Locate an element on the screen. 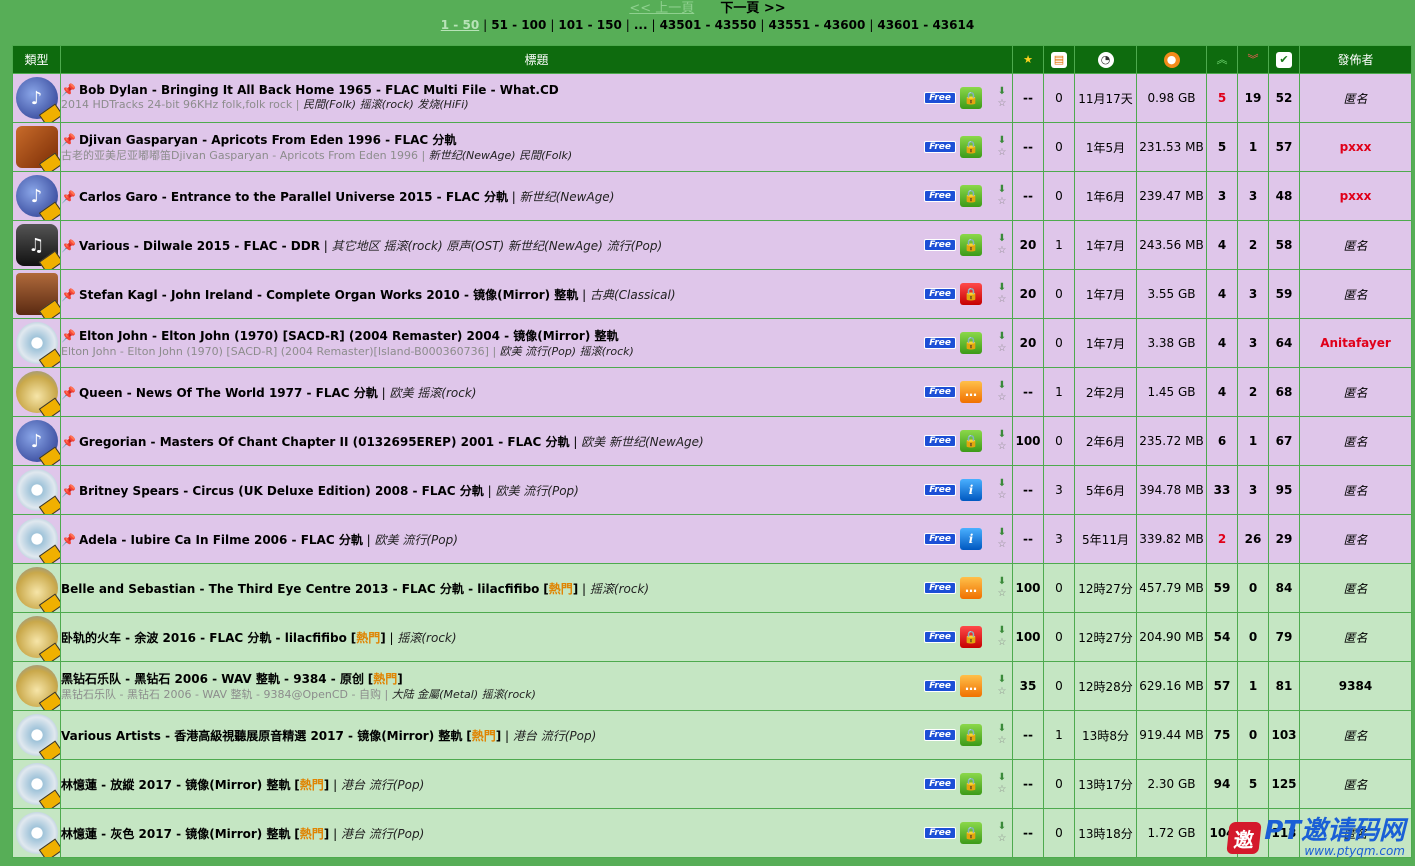 The height and width of the screenshot is (866, 1415). completed-cell: 59 is located at coordinates (1284, 294).